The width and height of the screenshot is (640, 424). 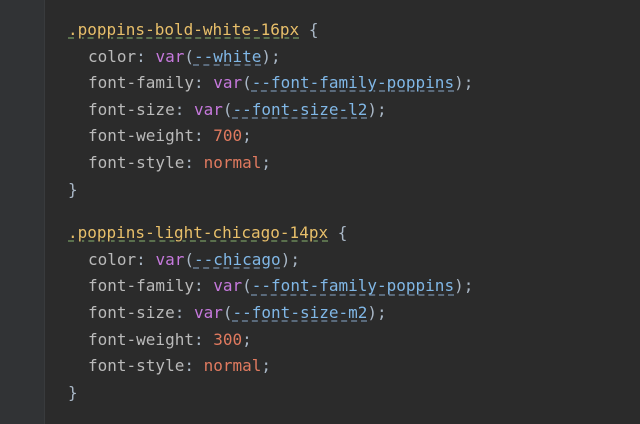 What do you see at coordinates (300, 312) in the screenshot?
I see `css-variable: --font-size-m2` at bounding box center [300, 312].